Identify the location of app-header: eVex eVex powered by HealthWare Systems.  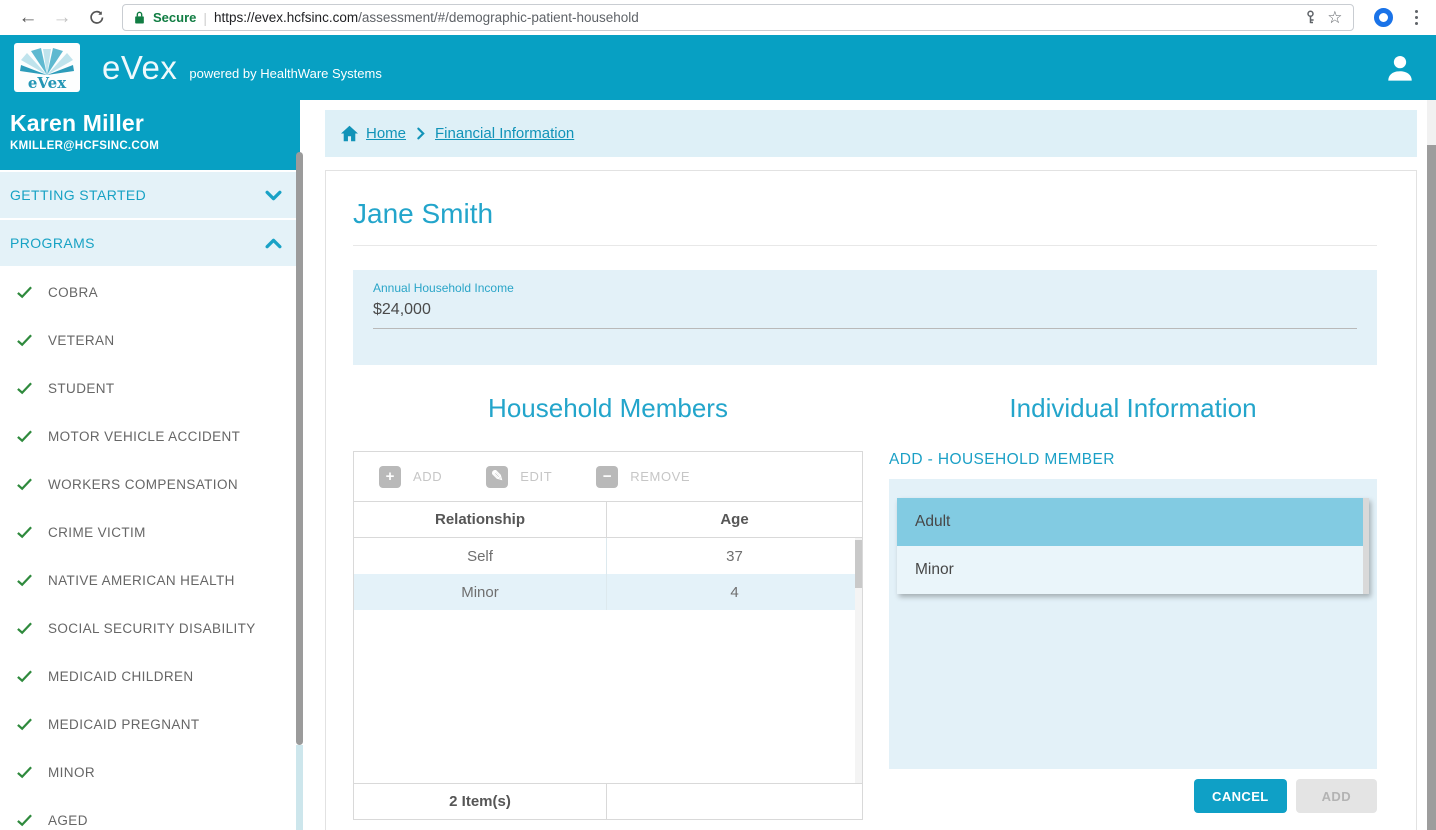
(718, 67).